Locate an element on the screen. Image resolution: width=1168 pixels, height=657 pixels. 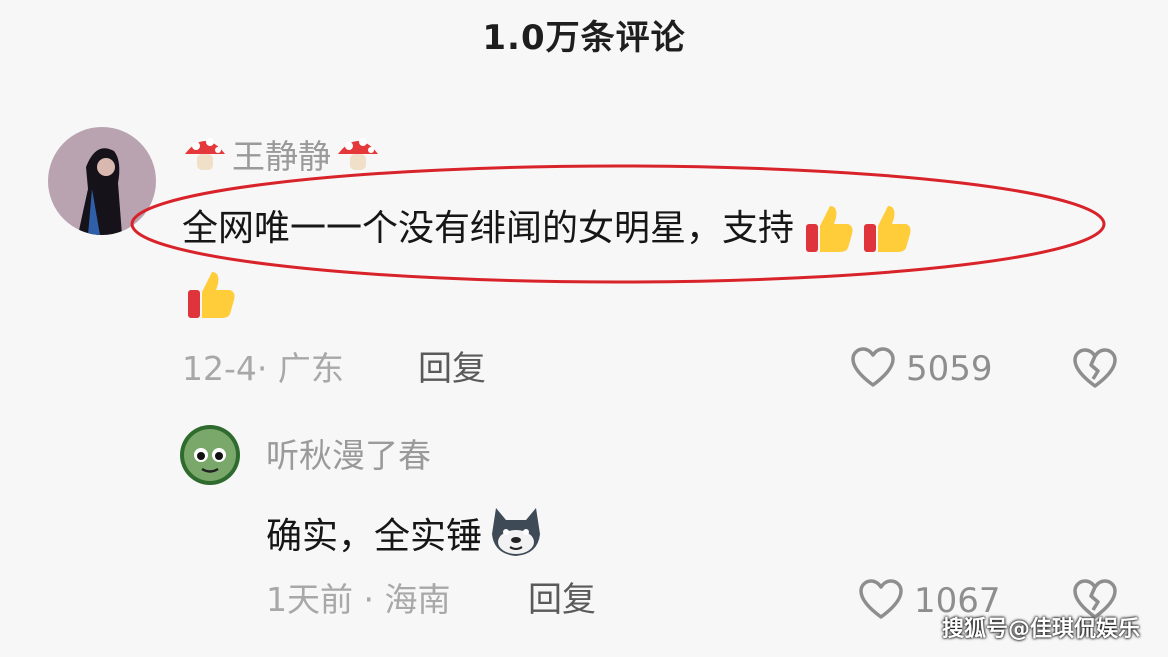
broken-heart-icon is located at coordinates (1095, 370).